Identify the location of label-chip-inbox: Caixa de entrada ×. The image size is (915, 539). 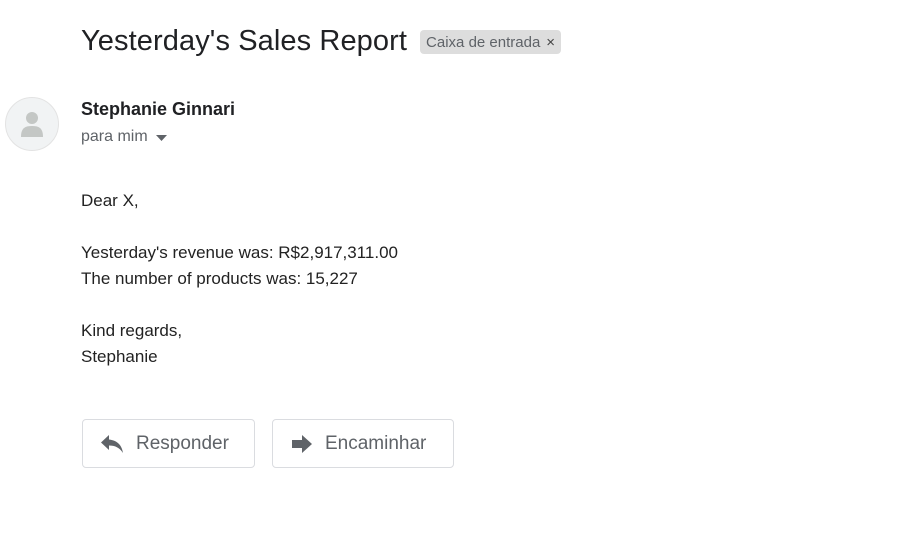
(491, 42).